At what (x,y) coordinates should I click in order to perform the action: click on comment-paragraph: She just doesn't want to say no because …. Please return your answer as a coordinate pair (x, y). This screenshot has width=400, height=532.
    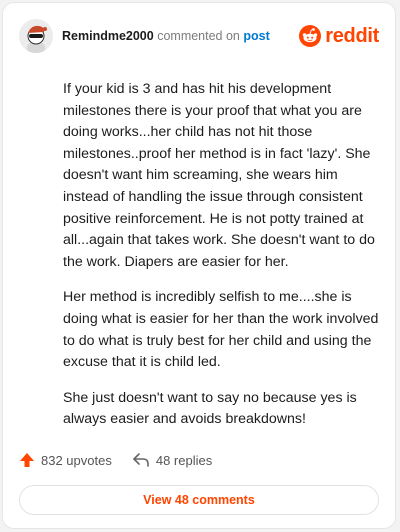
    Looking at the image, I should click on (210, 408).